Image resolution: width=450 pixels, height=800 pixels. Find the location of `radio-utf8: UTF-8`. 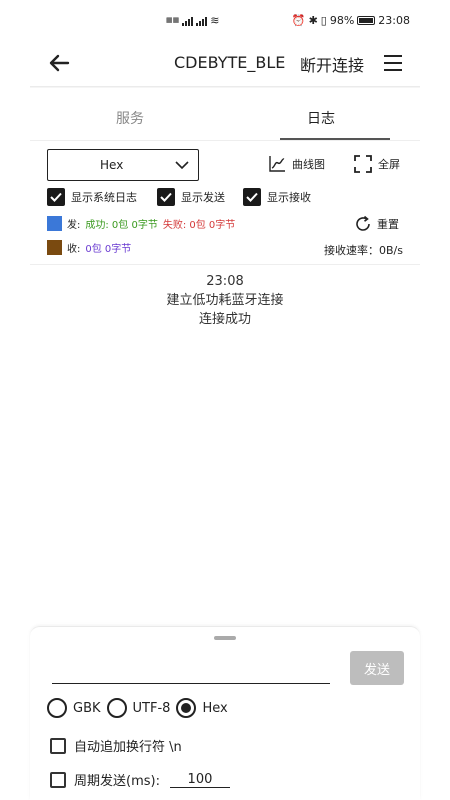

radio-utf8: UTF-8 is located at coordinates (138, 708).